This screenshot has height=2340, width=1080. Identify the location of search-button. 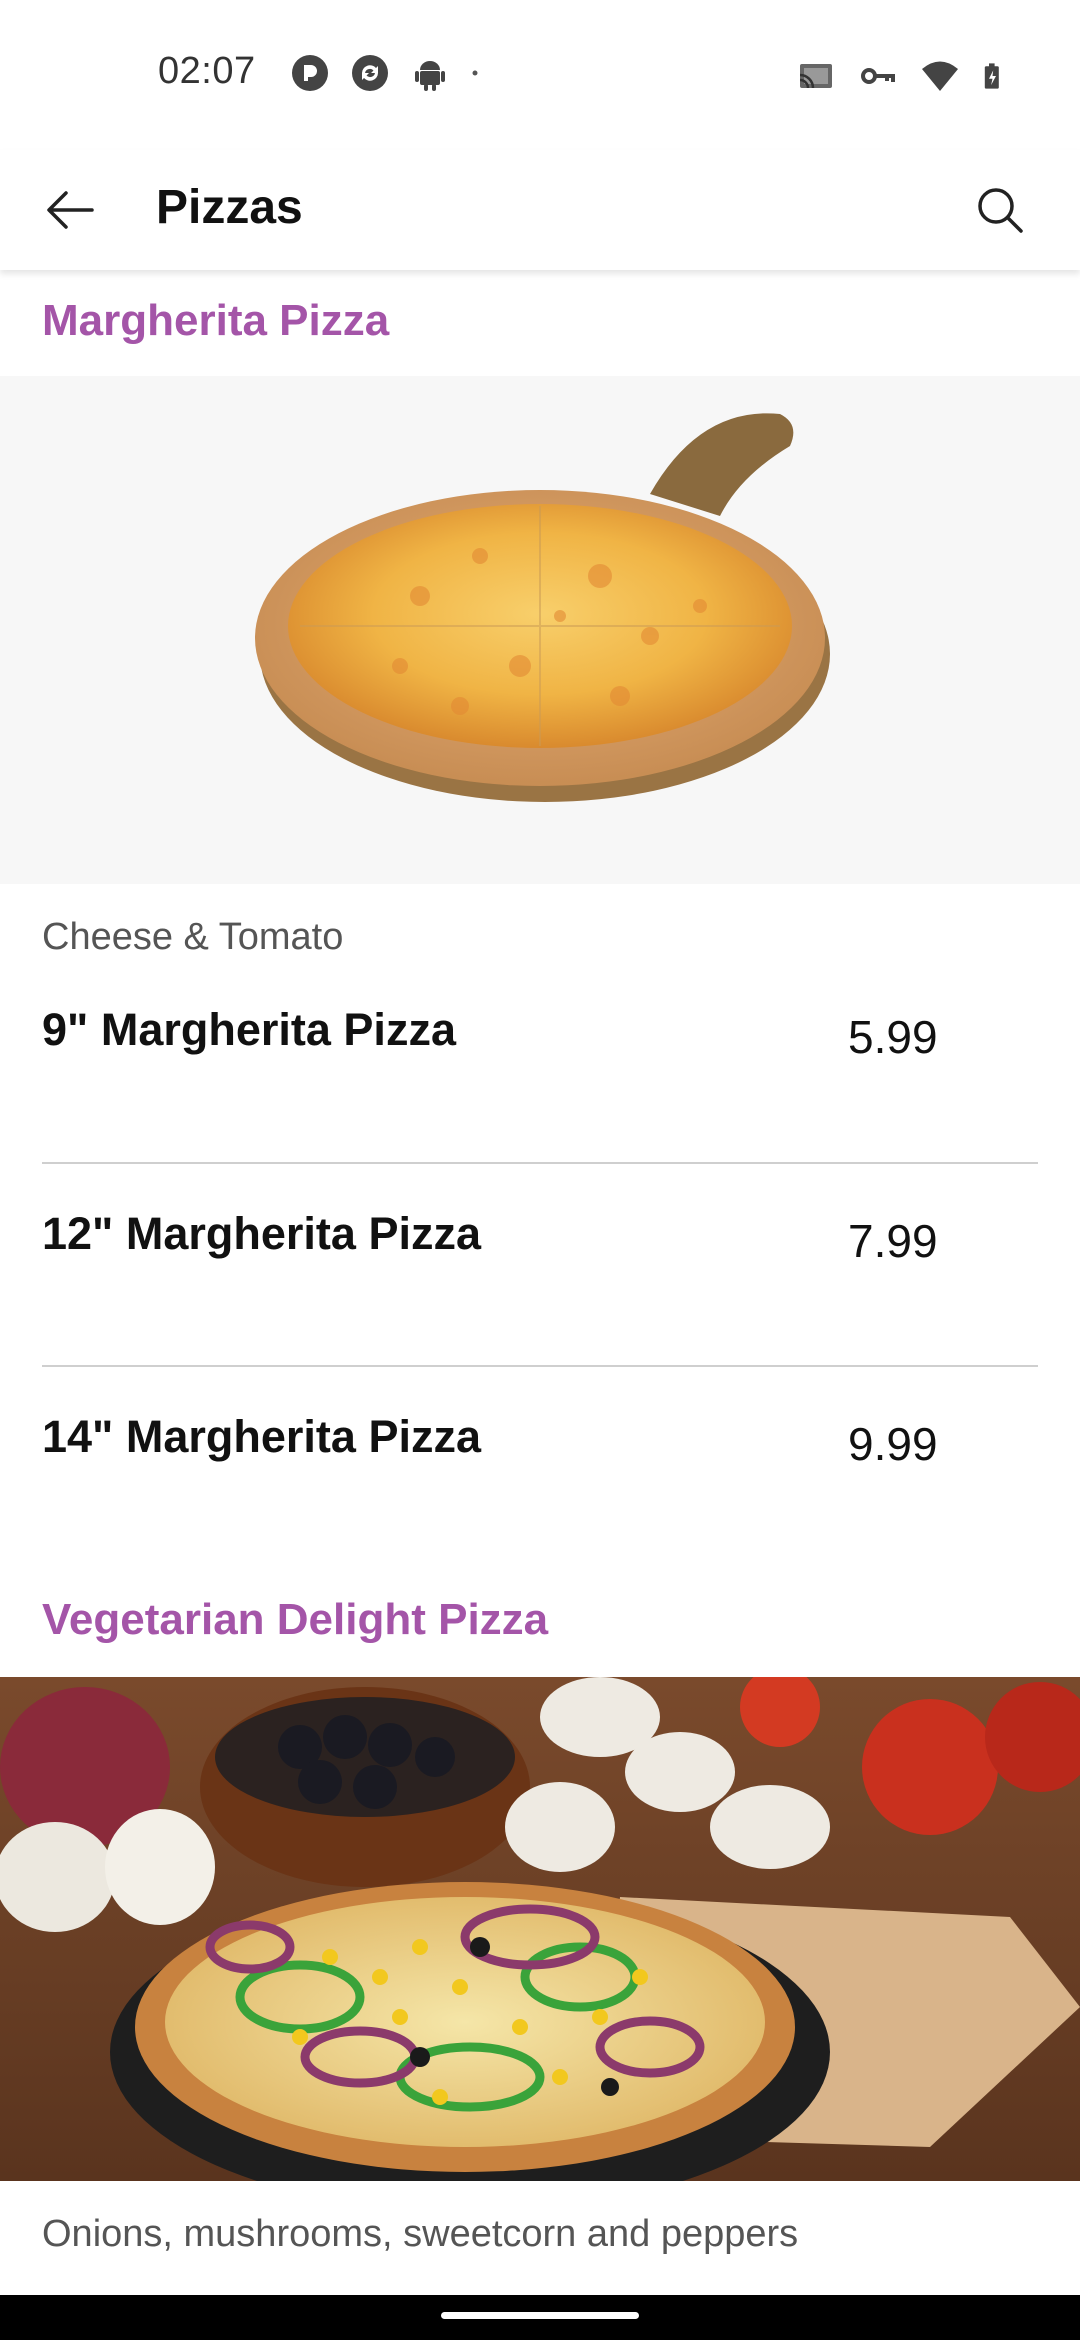
(1000, 210).